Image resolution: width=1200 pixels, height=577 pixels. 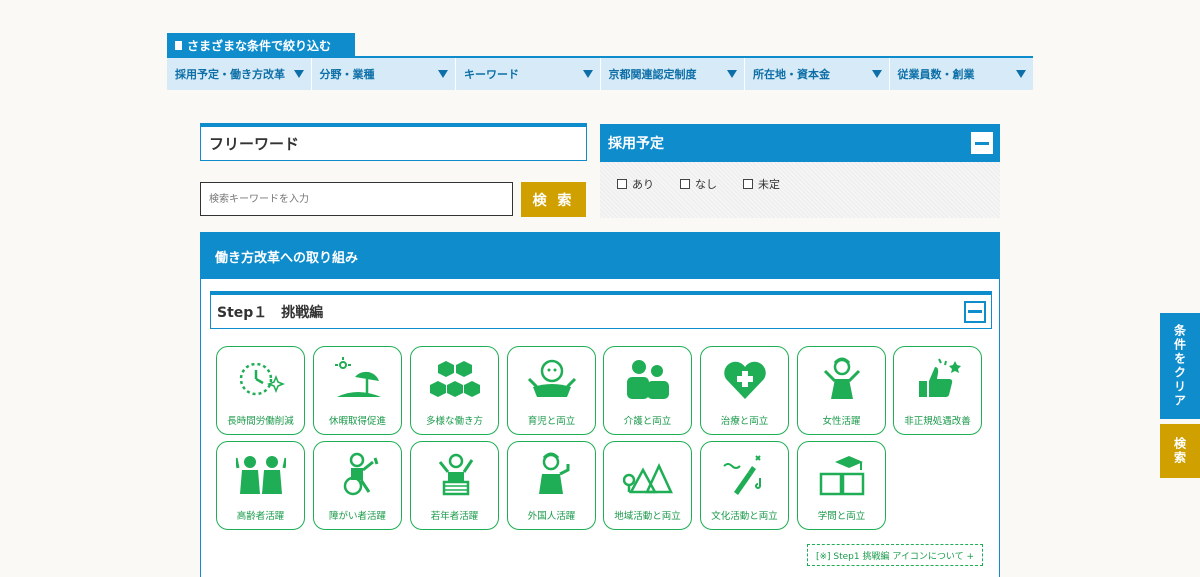 I want to click on step-header: Step１ 挑戦編, so click(x=601, y=310).